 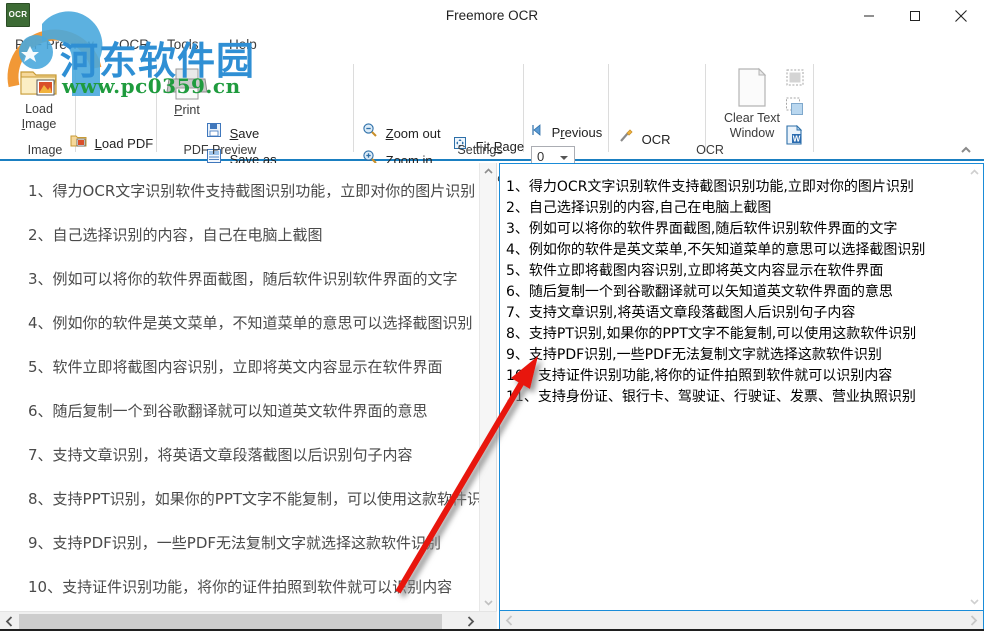 What do you see at coordinates (752, 118) in the screenshot?
I see `clear-text-window-line1: Clear Text` at bounding box center [752, 118].